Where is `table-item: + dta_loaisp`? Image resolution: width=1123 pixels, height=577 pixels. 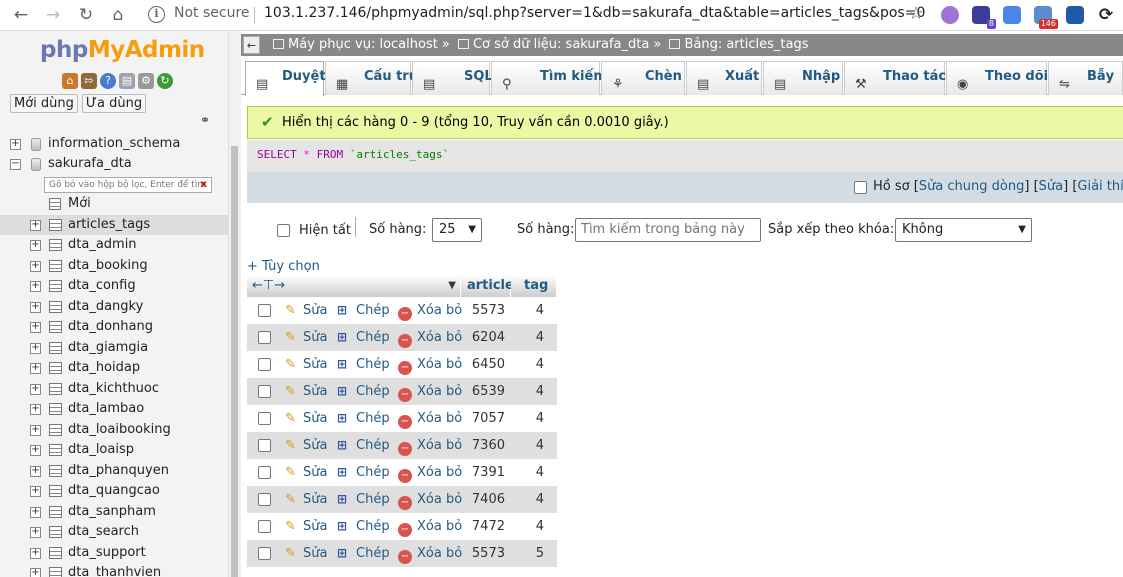 table-item: + dta_loaisp is located at coordinates (114, 450).